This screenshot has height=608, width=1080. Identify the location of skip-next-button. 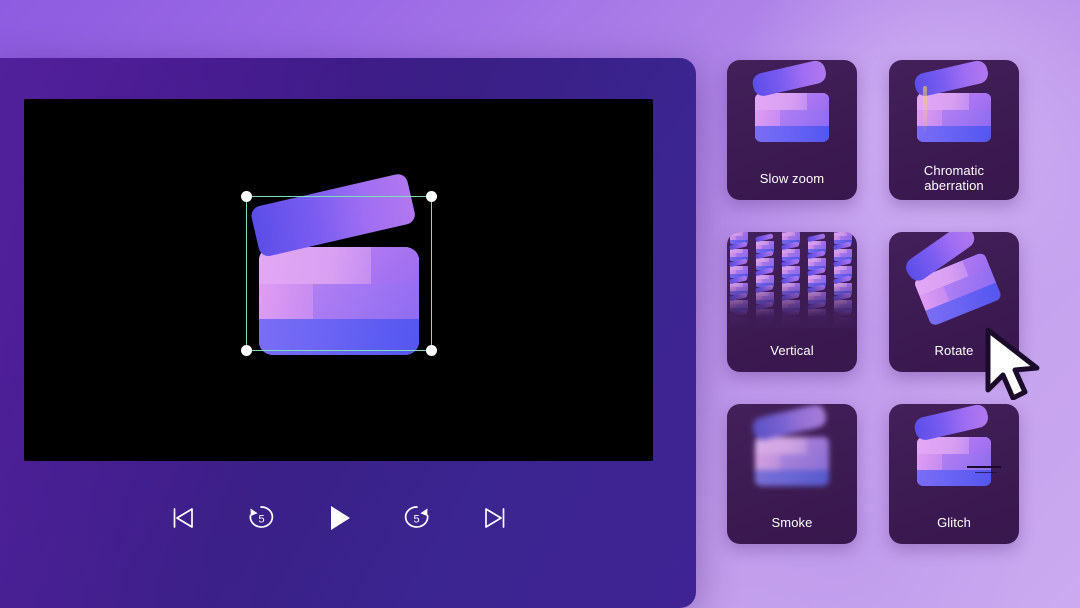
(495, 518).